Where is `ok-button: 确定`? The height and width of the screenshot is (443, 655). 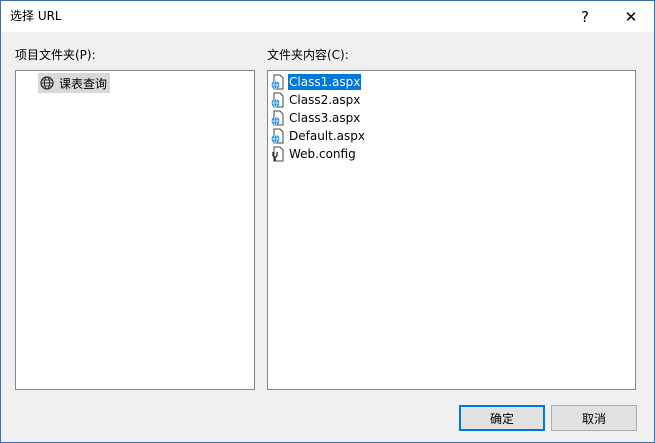 ok-button: 确定 is located at coordinates (502, 418).